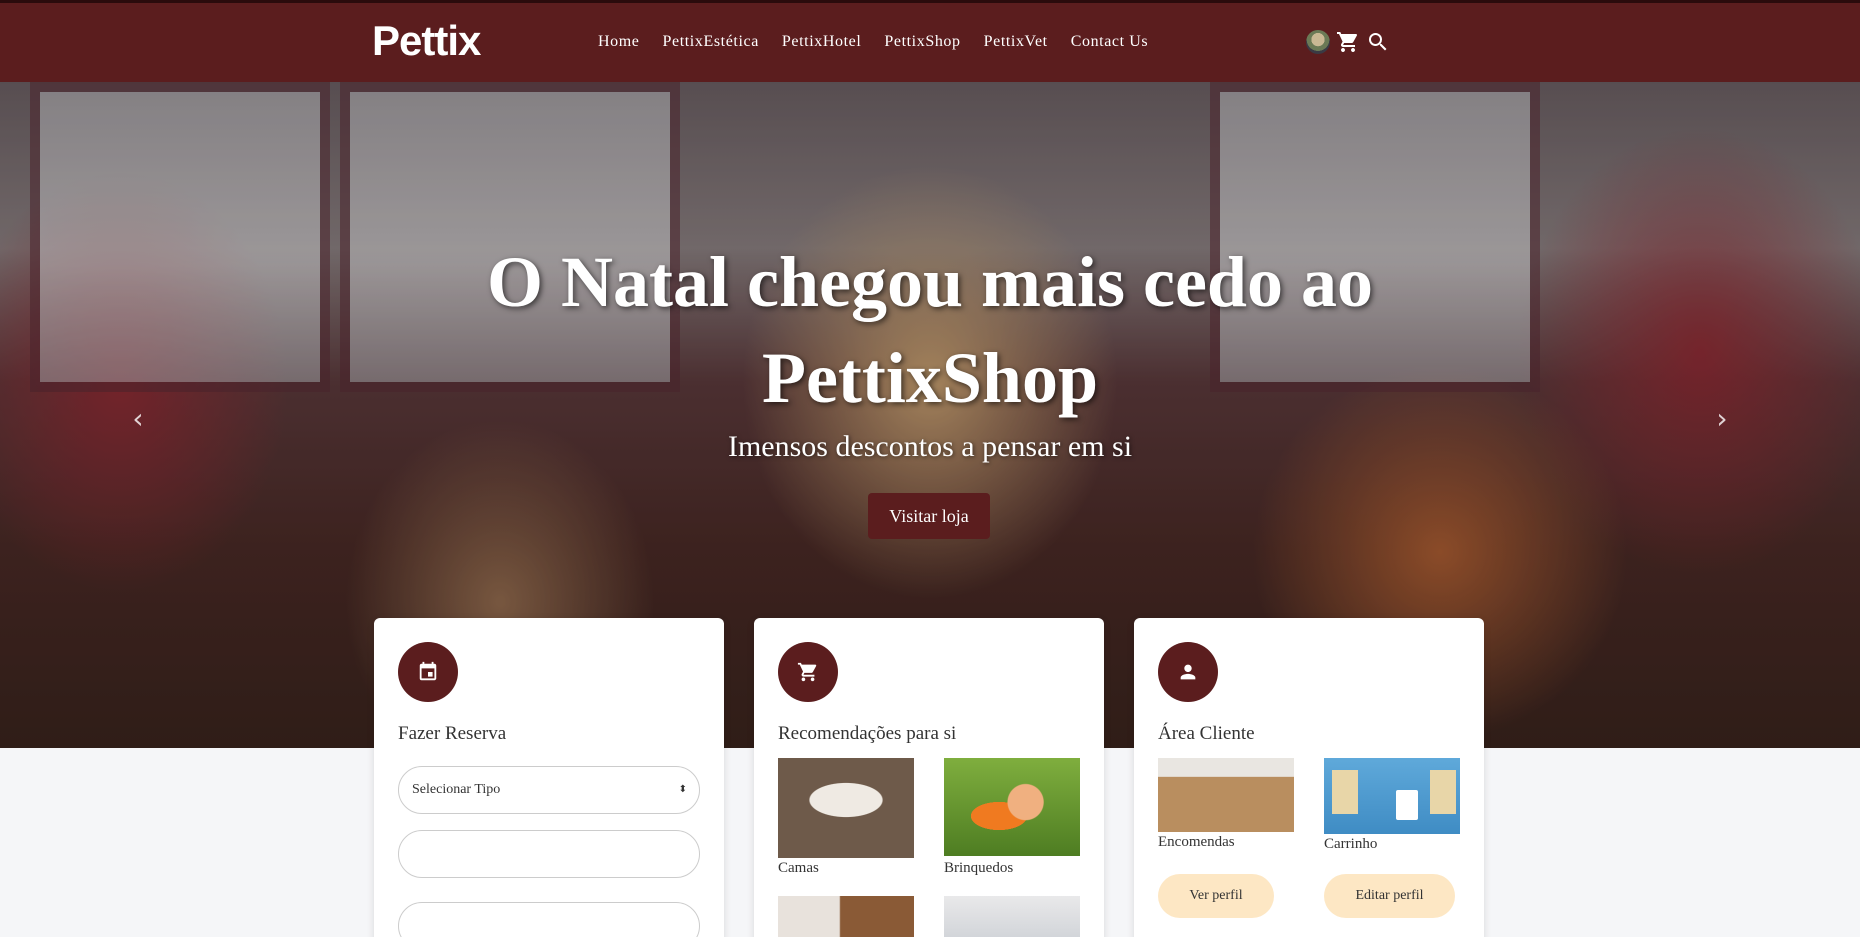  Describe the element at coordinates (1188, 672) in the screenshot. I see `person-icon` at that location.